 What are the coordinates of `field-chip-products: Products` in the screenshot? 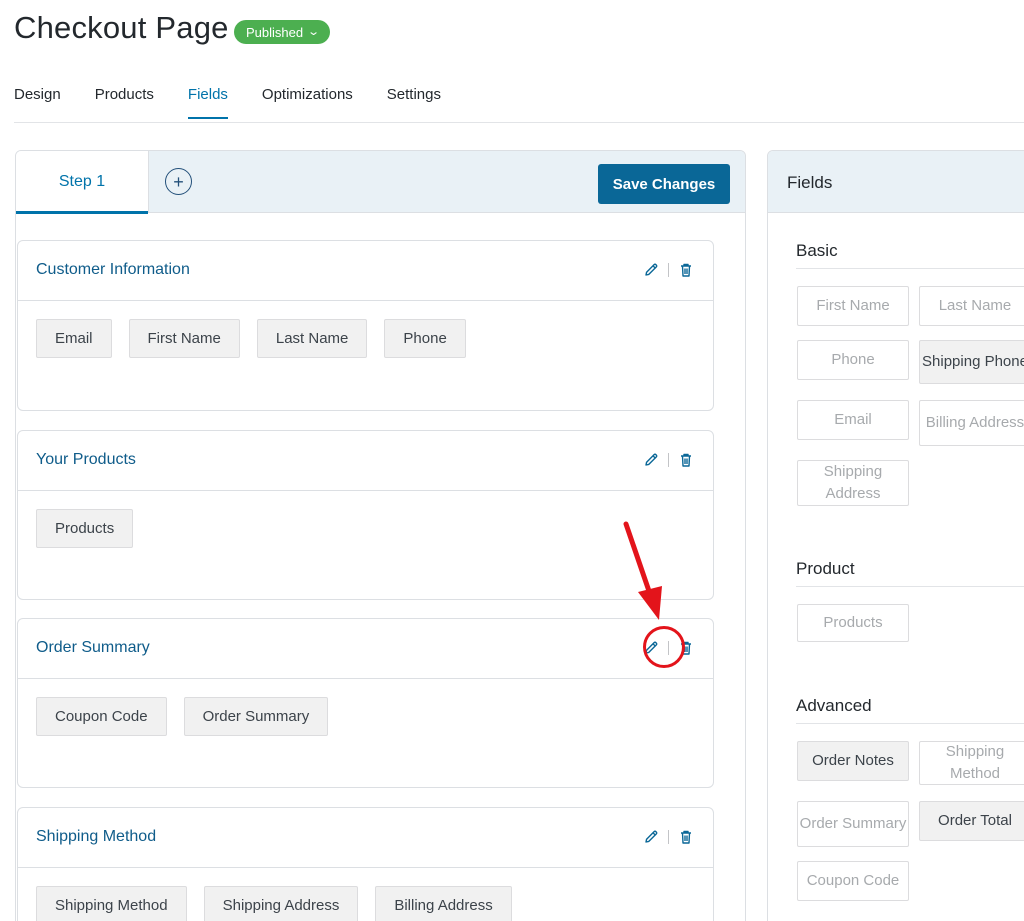 It's located at (85, 528).